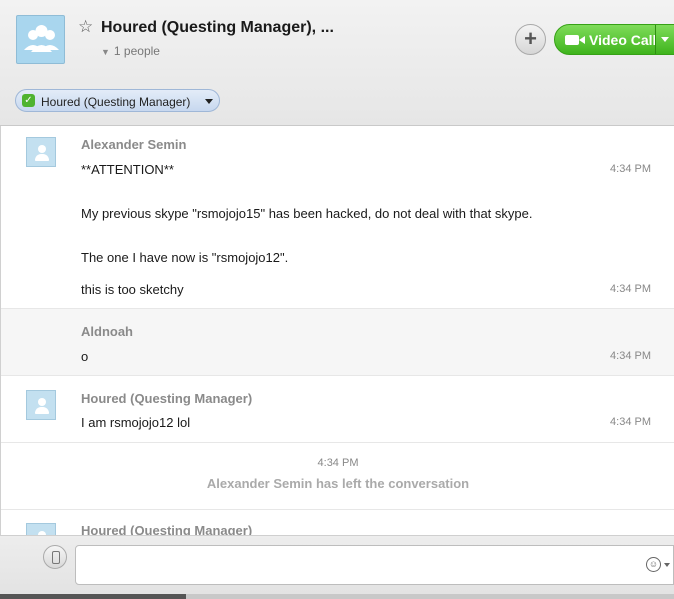 The width and height of the screenshot is (674, 599). I want to click on window-bottom-edge, so click(337, 596).